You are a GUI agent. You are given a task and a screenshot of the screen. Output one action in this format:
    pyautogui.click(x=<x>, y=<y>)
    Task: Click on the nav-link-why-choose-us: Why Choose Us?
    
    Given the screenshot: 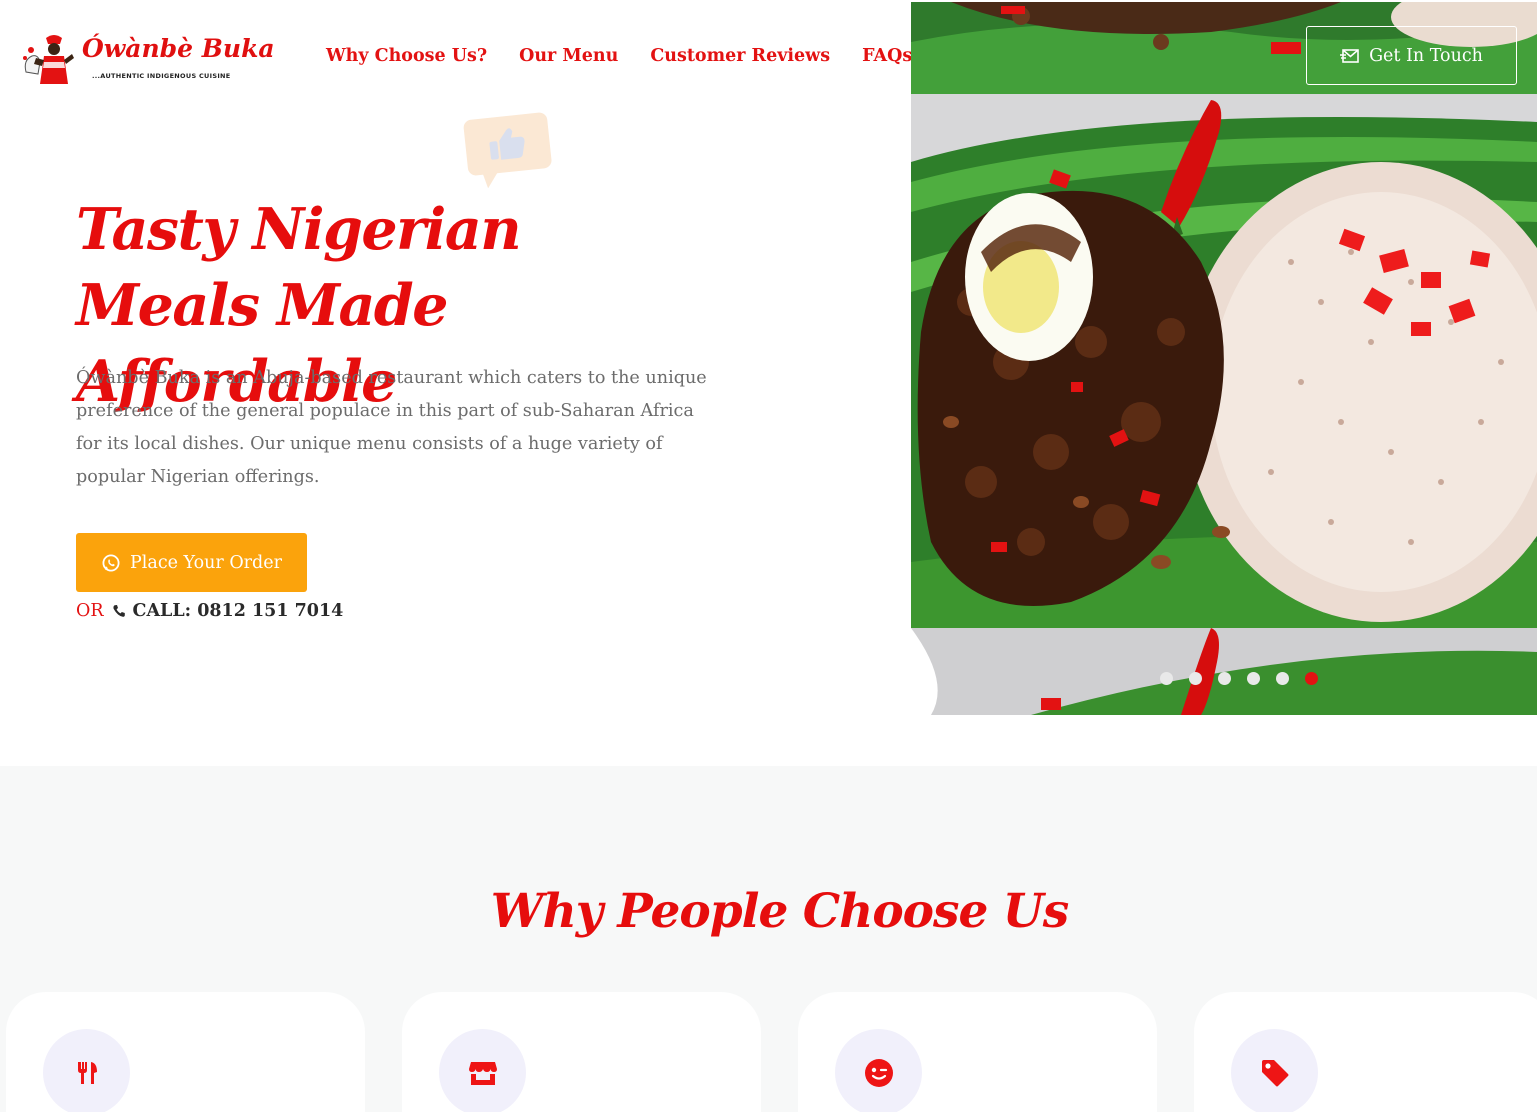 What is the action you would take?
    pyautogui.click(x=406, y=56)
    